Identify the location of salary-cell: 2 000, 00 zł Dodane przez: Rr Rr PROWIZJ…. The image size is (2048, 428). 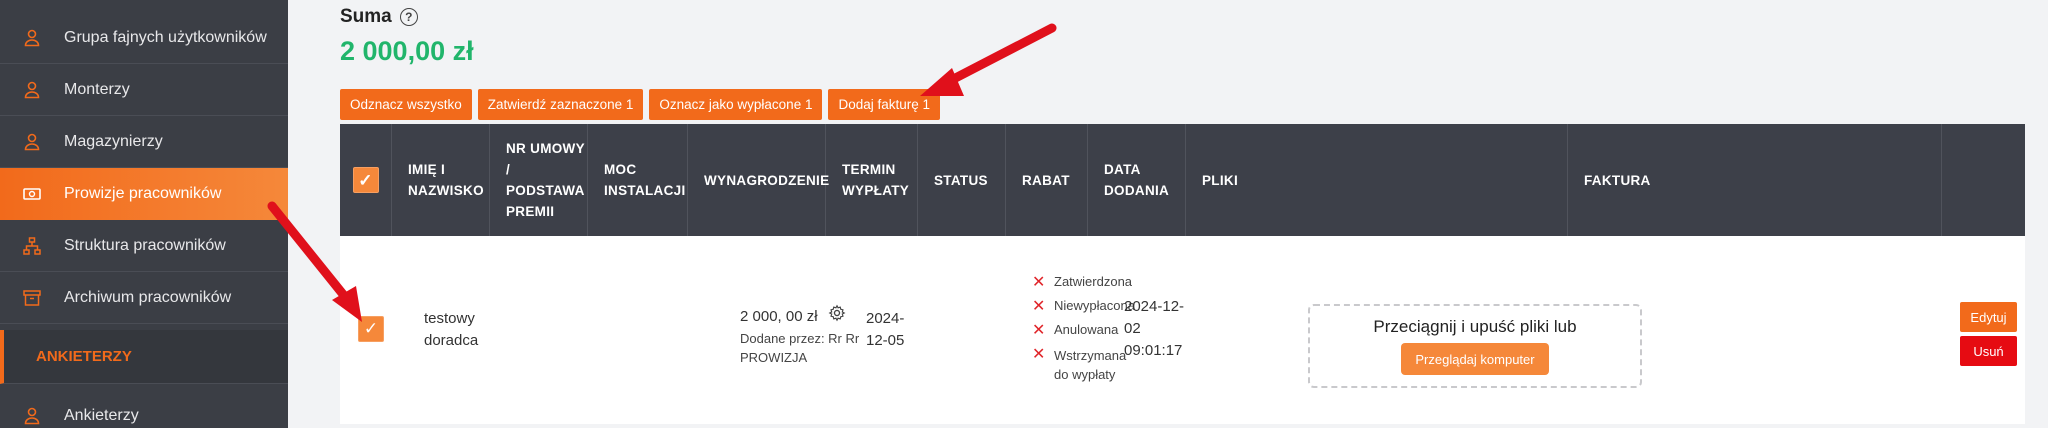
(810, 335).